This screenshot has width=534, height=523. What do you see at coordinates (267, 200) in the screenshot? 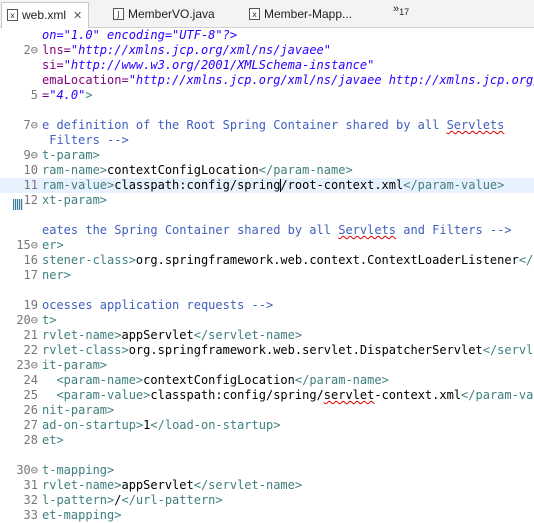
I see `code-line: 12 xt-param>` at bounding box center [267, 200].